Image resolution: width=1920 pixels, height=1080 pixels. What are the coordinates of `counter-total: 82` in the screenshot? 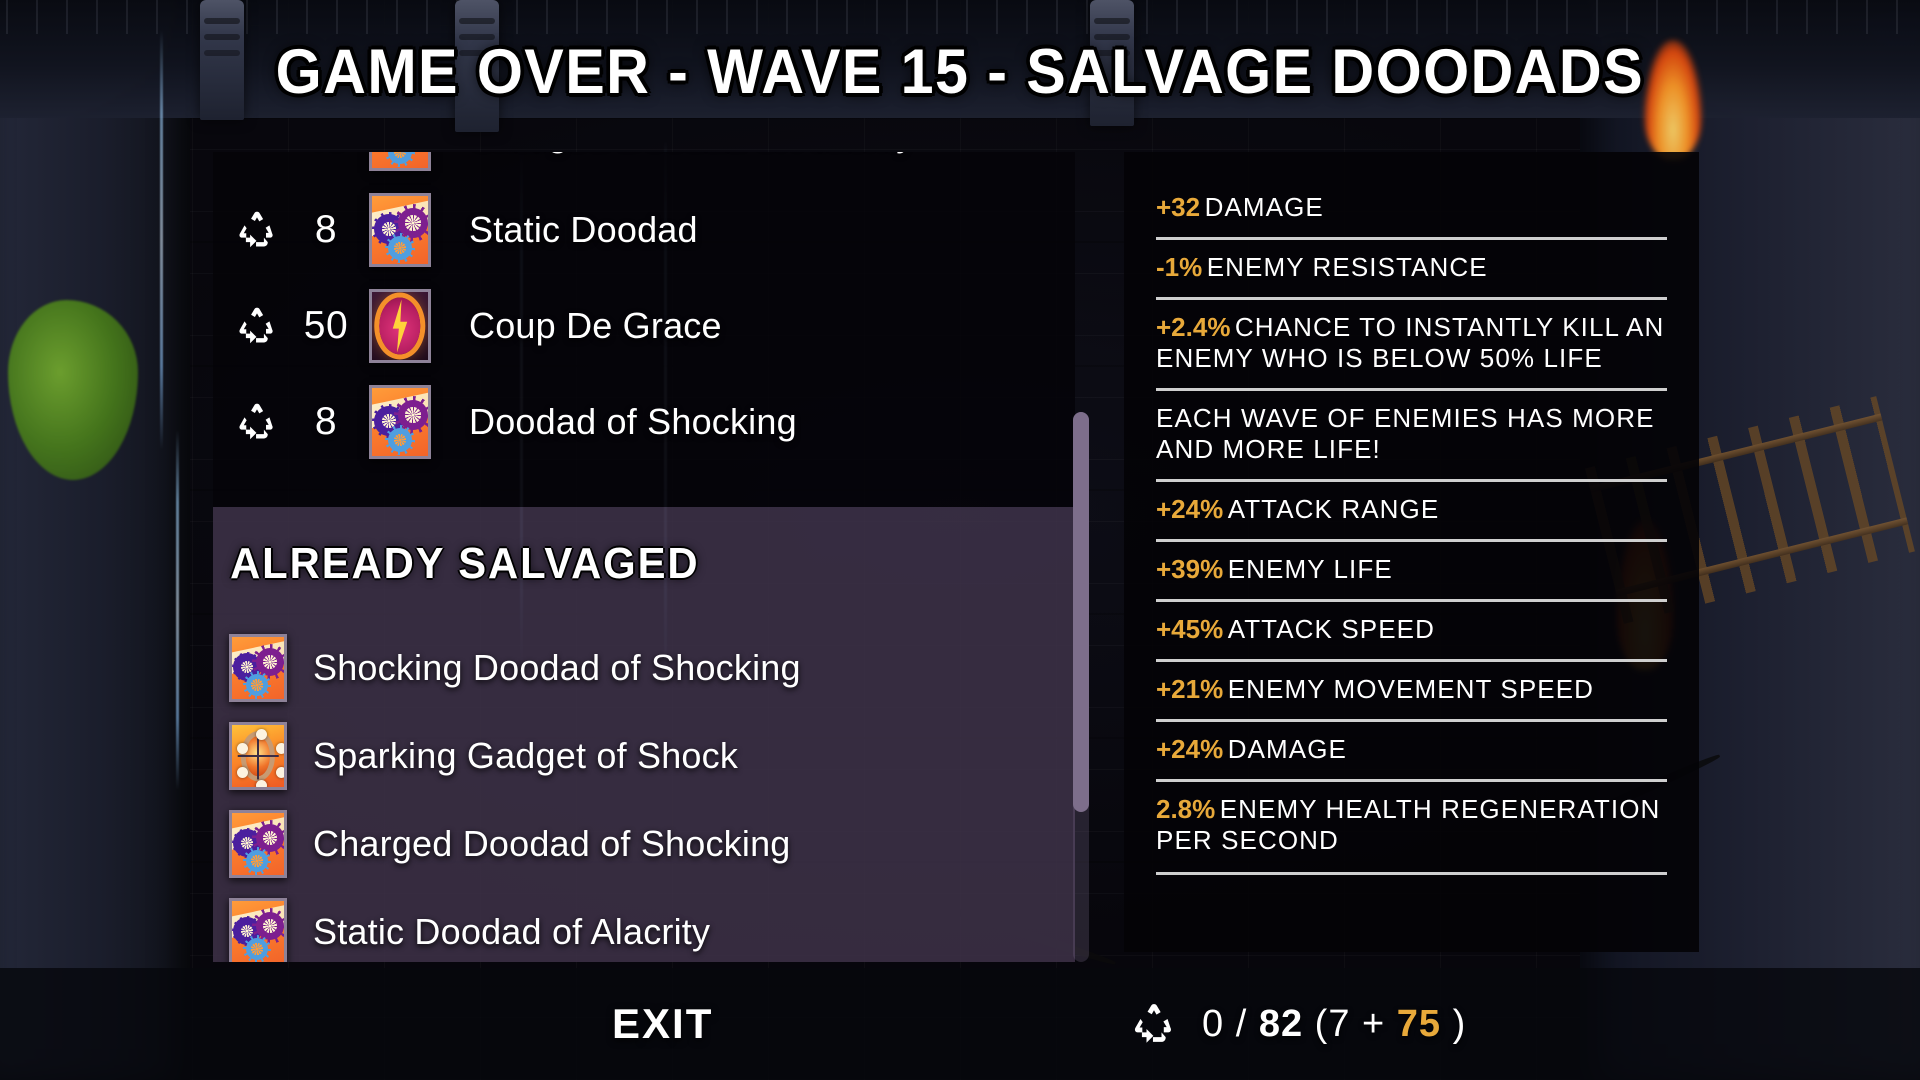 It's located at (1281, 1023).